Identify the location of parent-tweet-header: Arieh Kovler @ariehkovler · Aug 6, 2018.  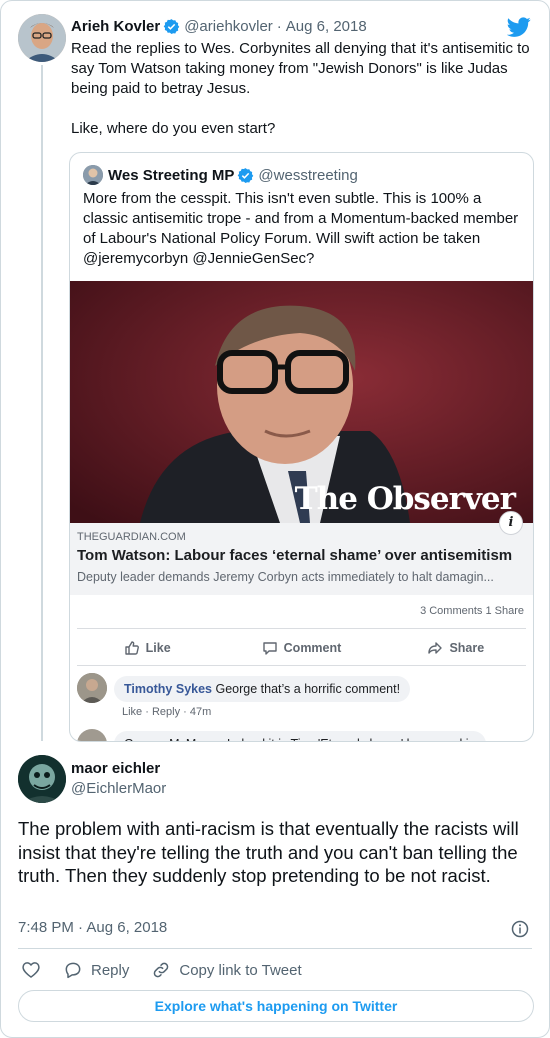
(219, 26).